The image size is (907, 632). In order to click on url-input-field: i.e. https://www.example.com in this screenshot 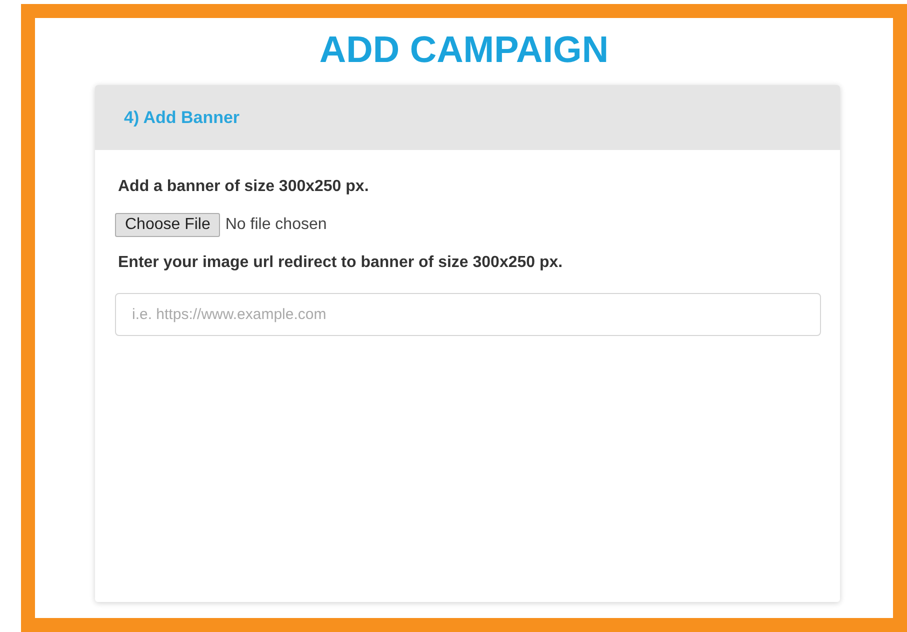, I will do `click(468, 314)`.